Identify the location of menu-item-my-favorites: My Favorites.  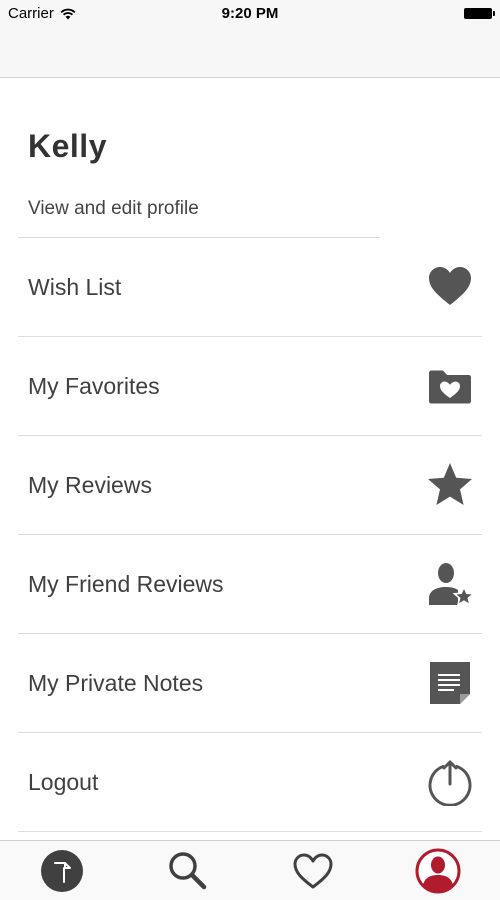
(250, 386).